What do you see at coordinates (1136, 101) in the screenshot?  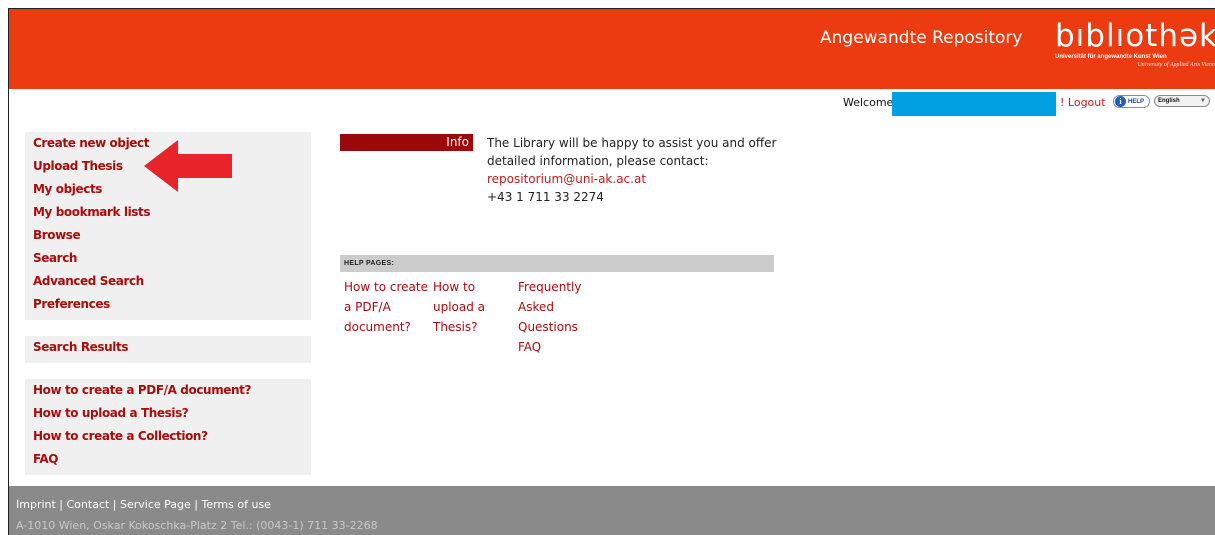 I see `help-label: HELP` at bounding box center [1136, 101].